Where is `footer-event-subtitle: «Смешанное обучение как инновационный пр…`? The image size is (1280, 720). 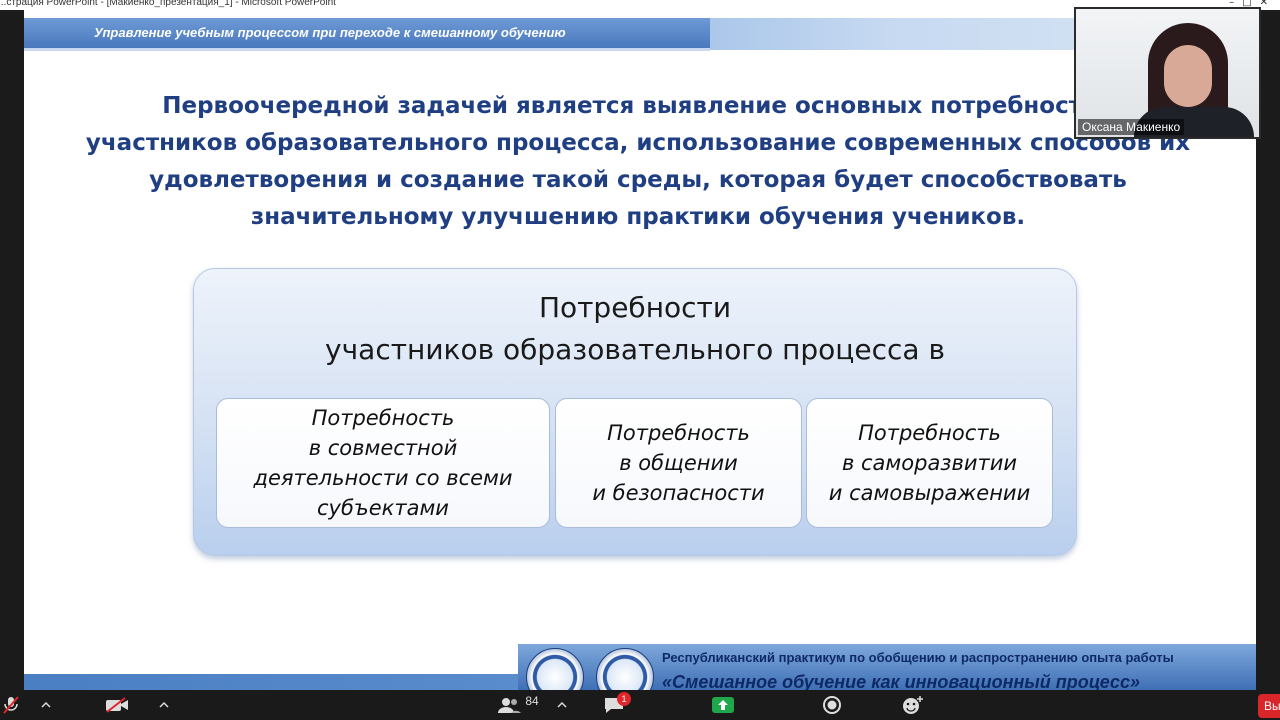 footer-event-subtitle: «Смешанное обучение как инновационный пр… is located at coordinates (901, 681).